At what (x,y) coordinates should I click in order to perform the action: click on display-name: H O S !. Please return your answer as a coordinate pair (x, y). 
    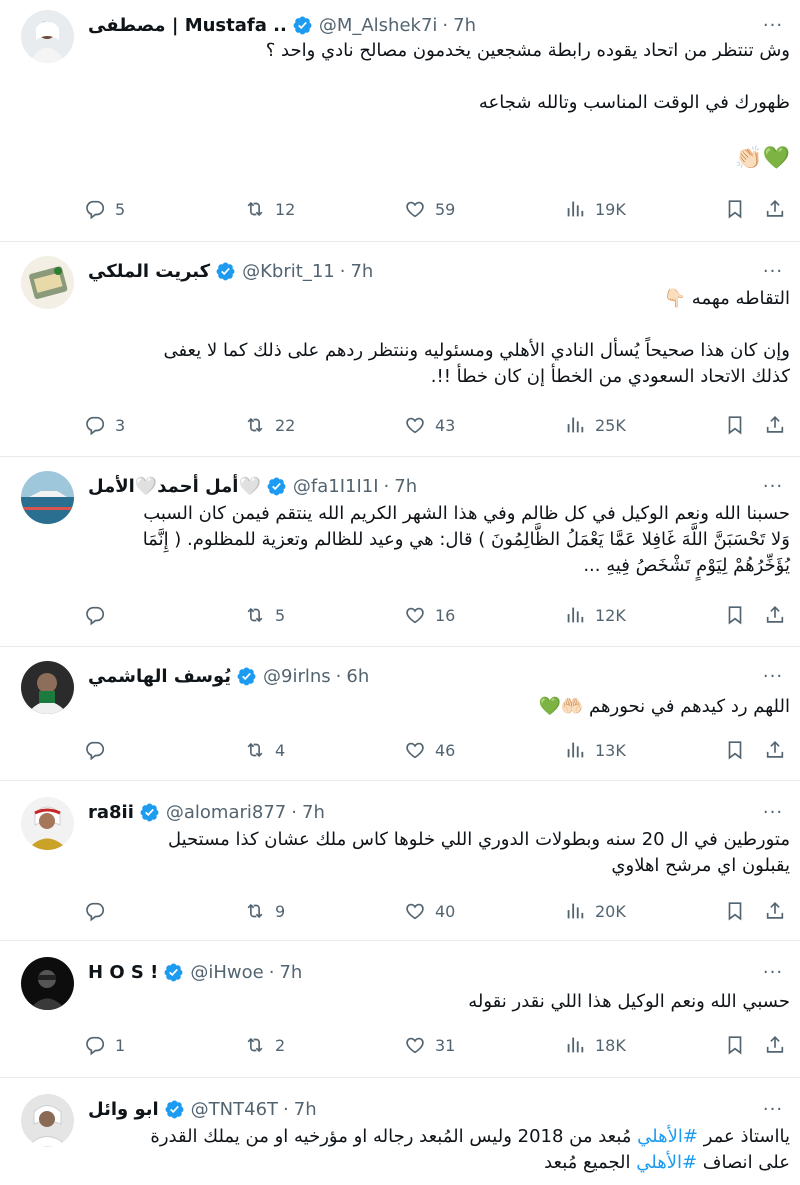
    Looking at the image, I should click on (123, 972).